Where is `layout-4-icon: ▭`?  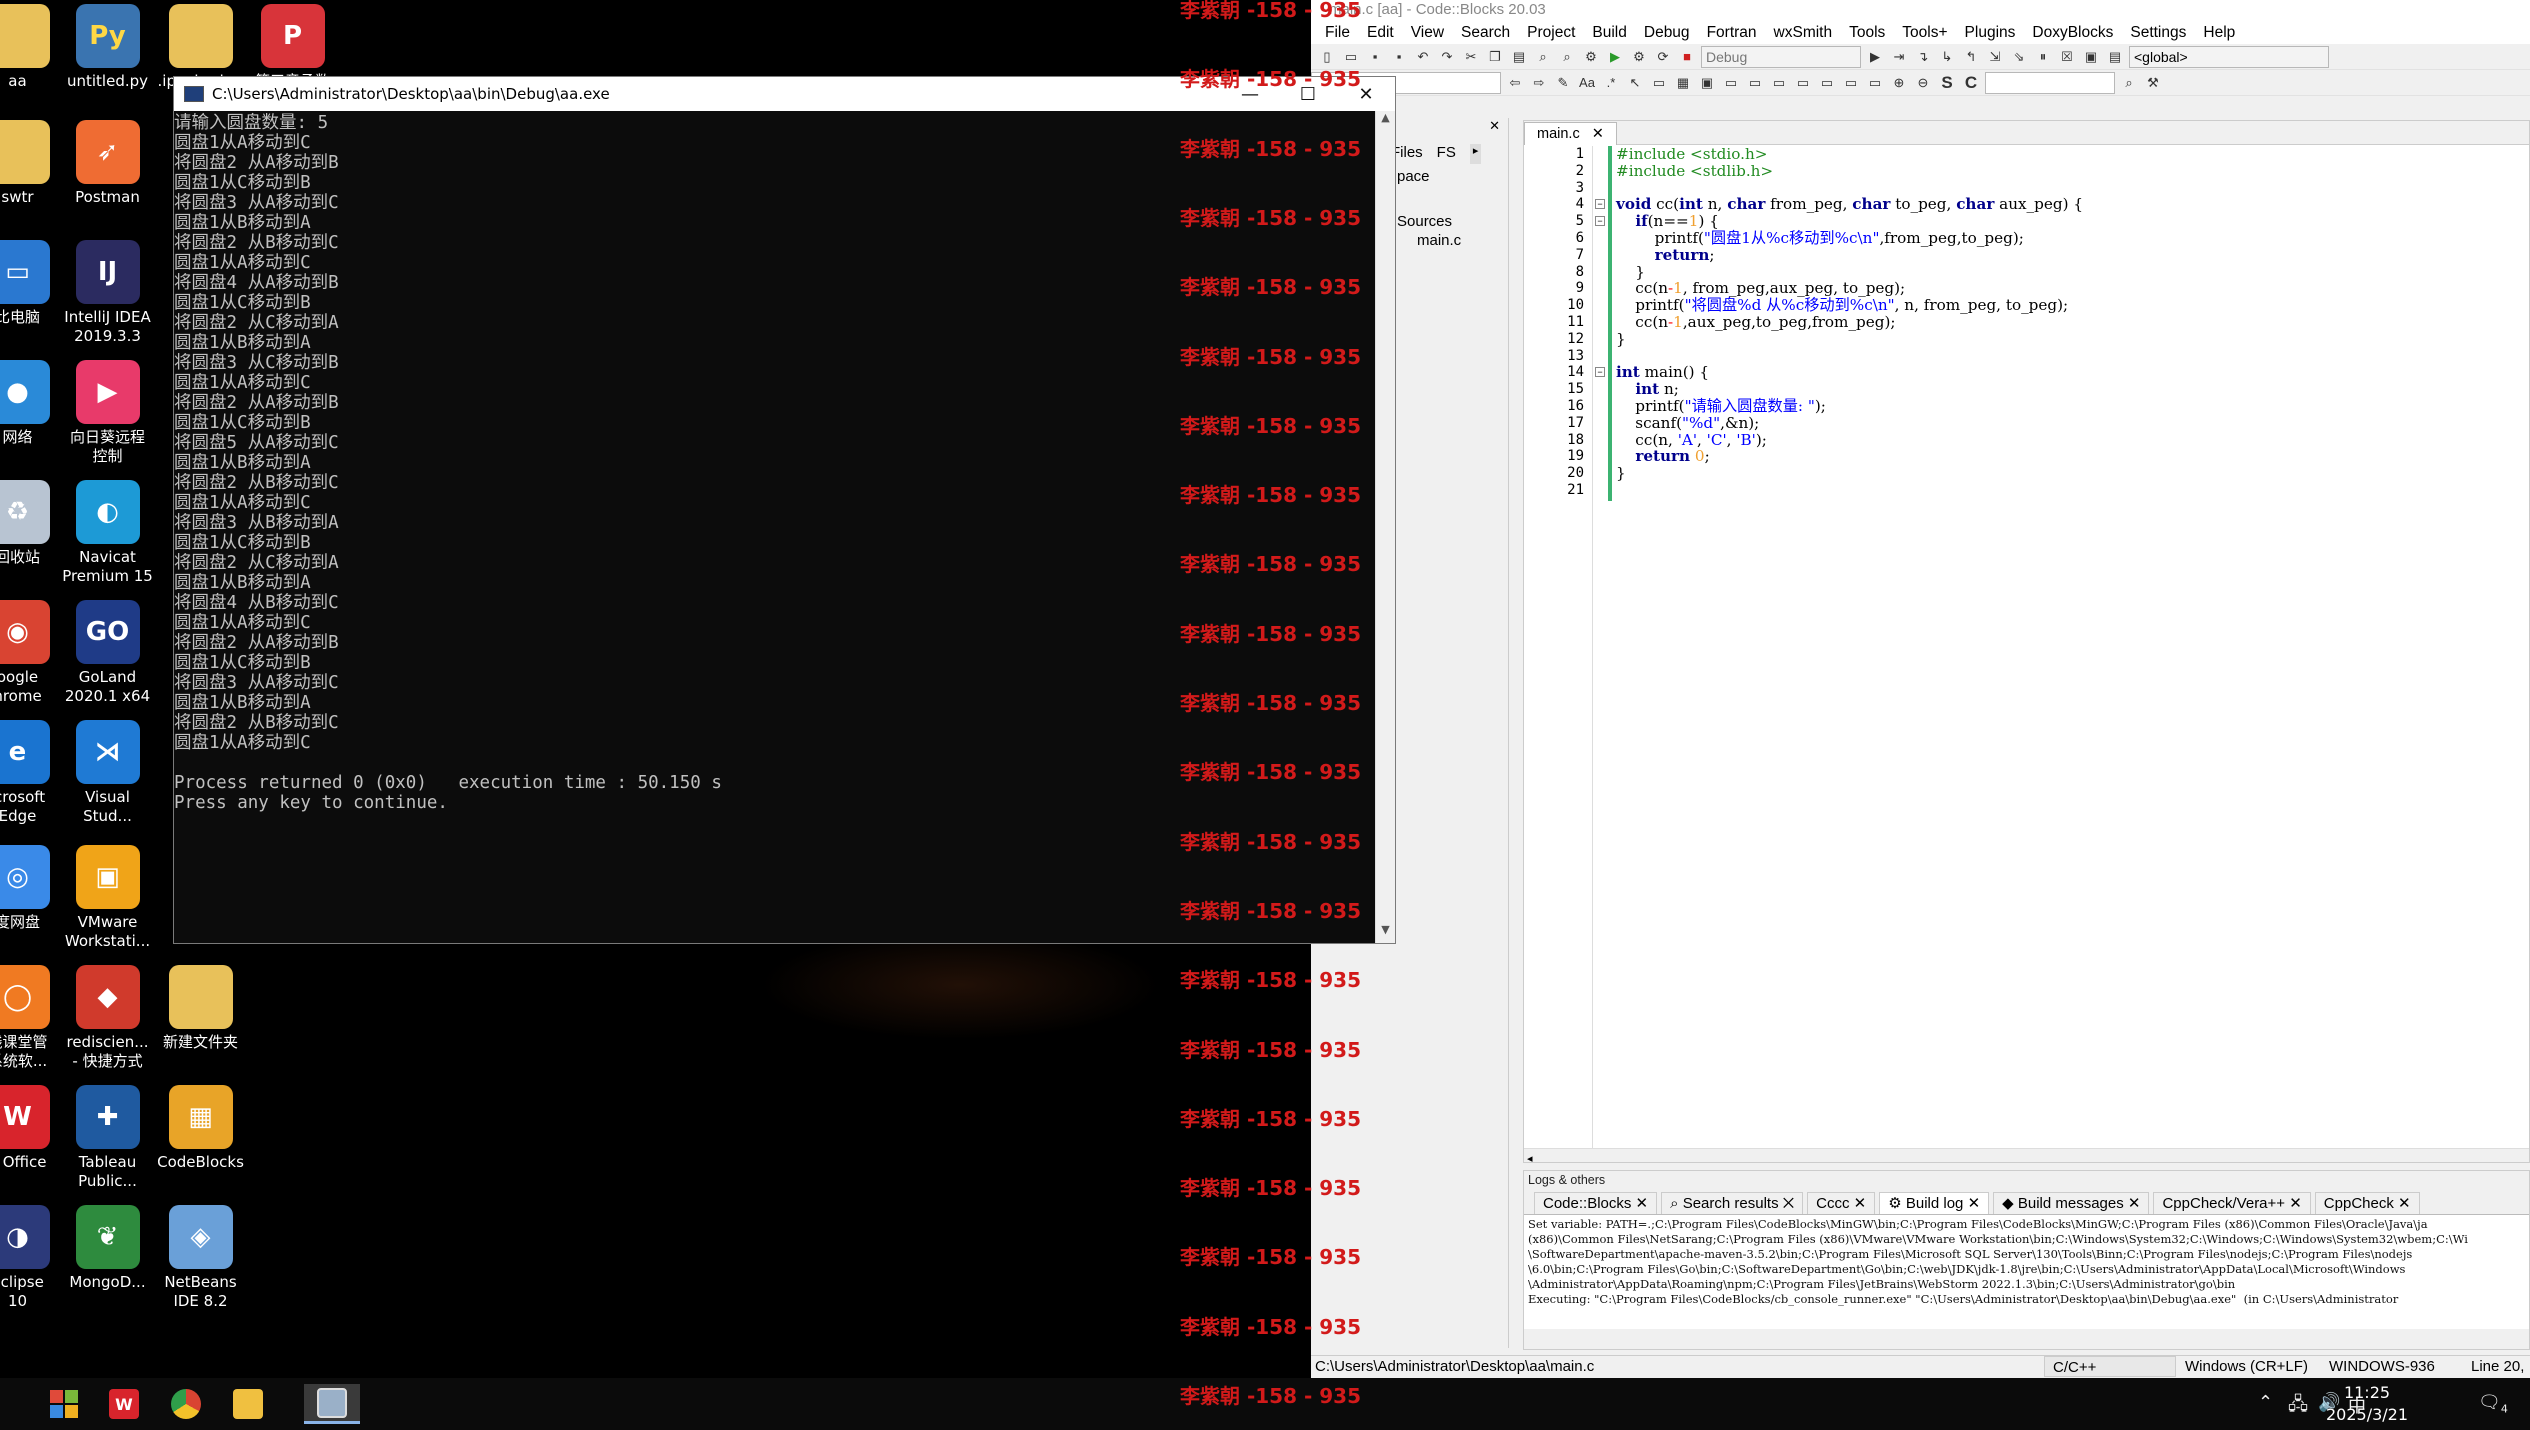
layout-4-icon: ▭ is located at coordinates (1803, 83).